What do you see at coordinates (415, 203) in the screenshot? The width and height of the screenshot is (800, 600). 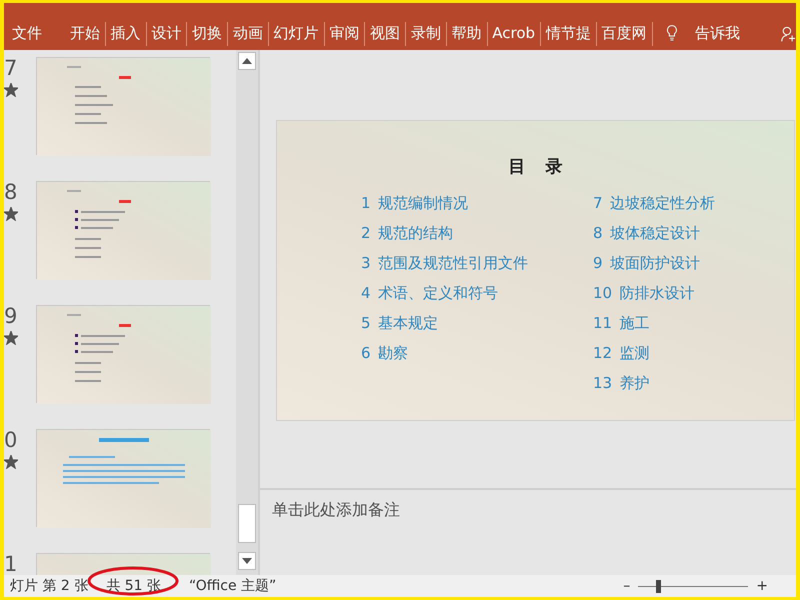 I see `toc-item: 1 规范编制情况` at bounding box center [415, 203].